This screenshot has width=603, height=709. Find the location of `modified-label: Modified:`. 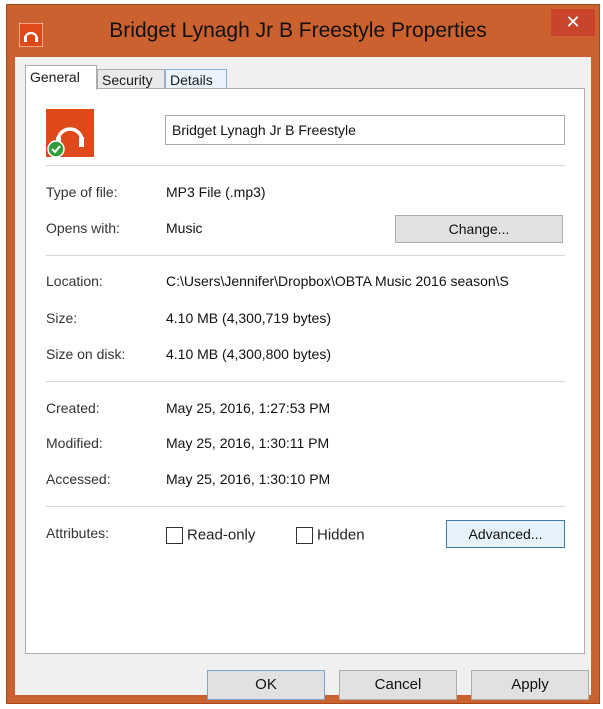

modified-label: Modified: is located at coordinates (74, 443).